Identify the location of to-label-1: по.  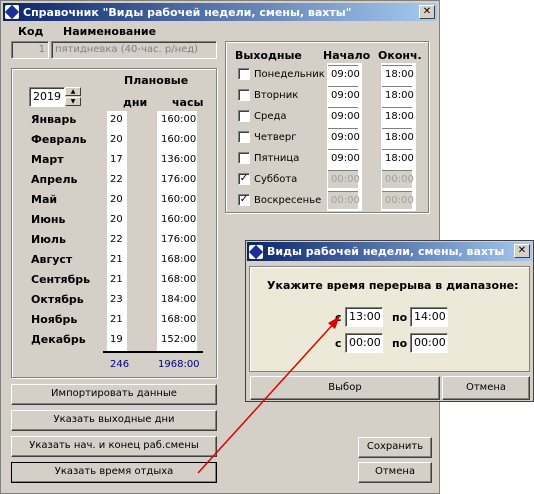
(400, 317).